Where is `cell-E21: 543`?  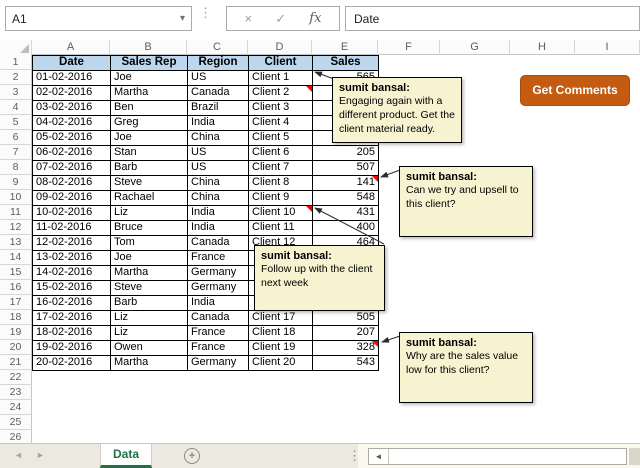
cell-E21: 543 is located at coordinates (346, 363).